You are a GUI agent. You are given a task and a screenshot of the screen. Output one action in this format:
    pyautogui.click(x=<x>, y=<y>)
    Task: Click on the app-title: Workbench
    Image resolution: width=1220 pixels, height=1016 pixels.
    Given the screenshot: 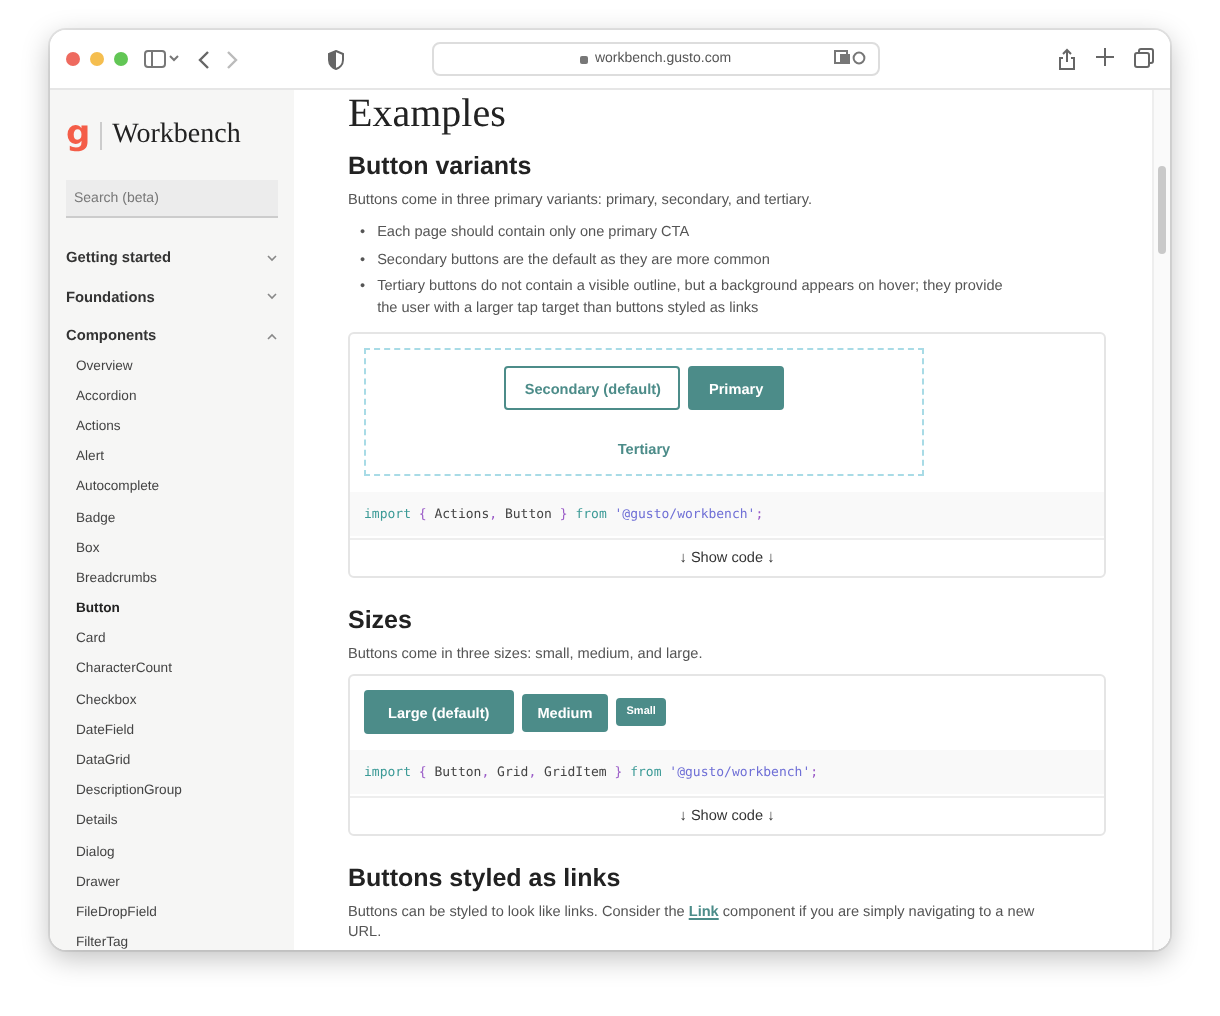 What is the action you would take?
    pyautogui.click(x=176, y=135)
    